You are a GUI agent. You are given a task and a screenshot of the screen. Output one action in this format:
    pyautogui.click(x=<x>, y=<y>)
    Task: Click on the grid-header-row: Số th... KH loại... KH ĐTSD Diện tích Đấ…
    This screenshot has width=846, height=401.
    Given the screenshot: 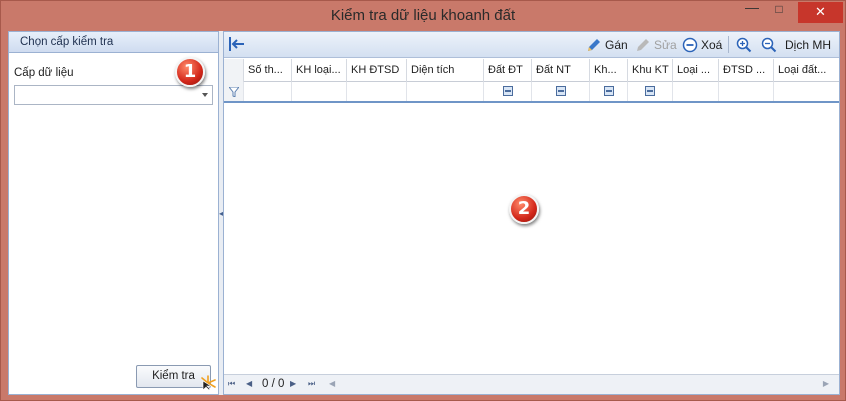 What is the action you would take?
    pyautogui.click(x=531, y=70)
    